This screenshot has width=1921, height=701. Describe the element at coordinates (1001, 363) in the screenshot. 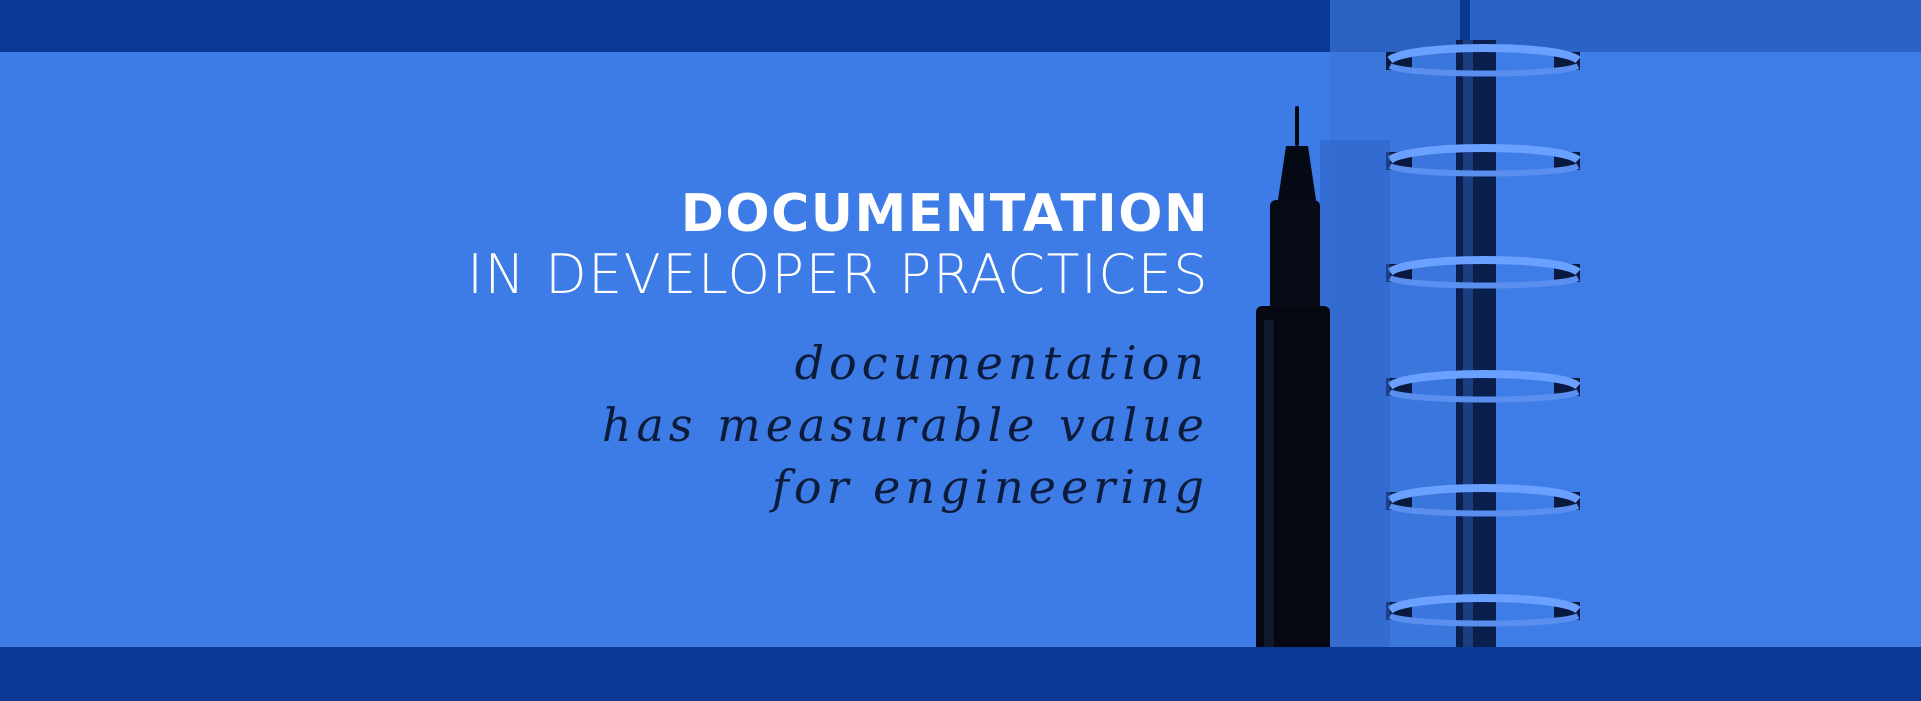

I see `script-line-1: documentation` at that location.